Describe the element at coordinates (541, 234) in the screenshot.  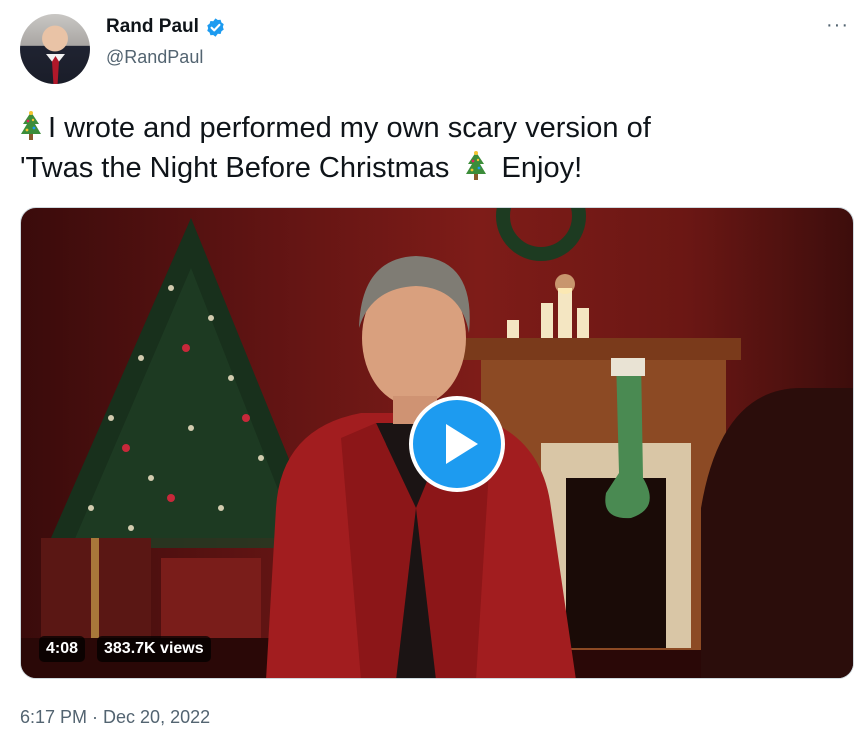
I see `thumbnail-wreath` at that location.